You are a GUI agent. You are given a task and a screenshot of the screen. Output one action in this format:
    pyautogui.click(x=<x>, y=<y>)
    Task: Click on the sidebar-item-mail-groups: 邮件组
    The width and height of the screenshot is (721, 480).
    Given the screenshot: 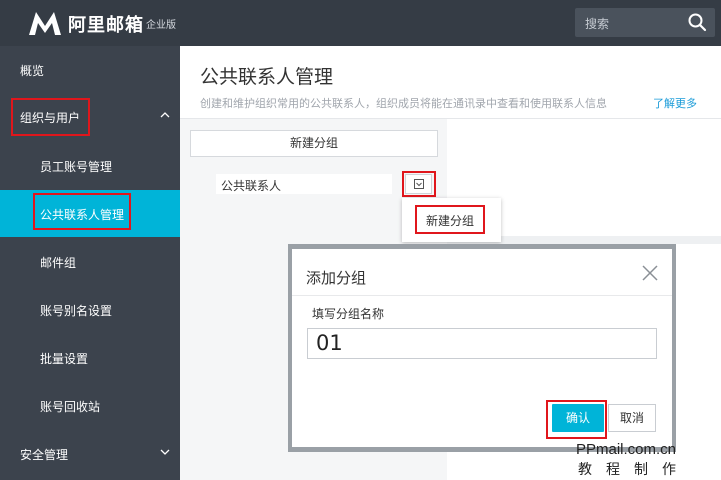 What is the action you would take?
    pyautogui.click(x=90, y=261)
    